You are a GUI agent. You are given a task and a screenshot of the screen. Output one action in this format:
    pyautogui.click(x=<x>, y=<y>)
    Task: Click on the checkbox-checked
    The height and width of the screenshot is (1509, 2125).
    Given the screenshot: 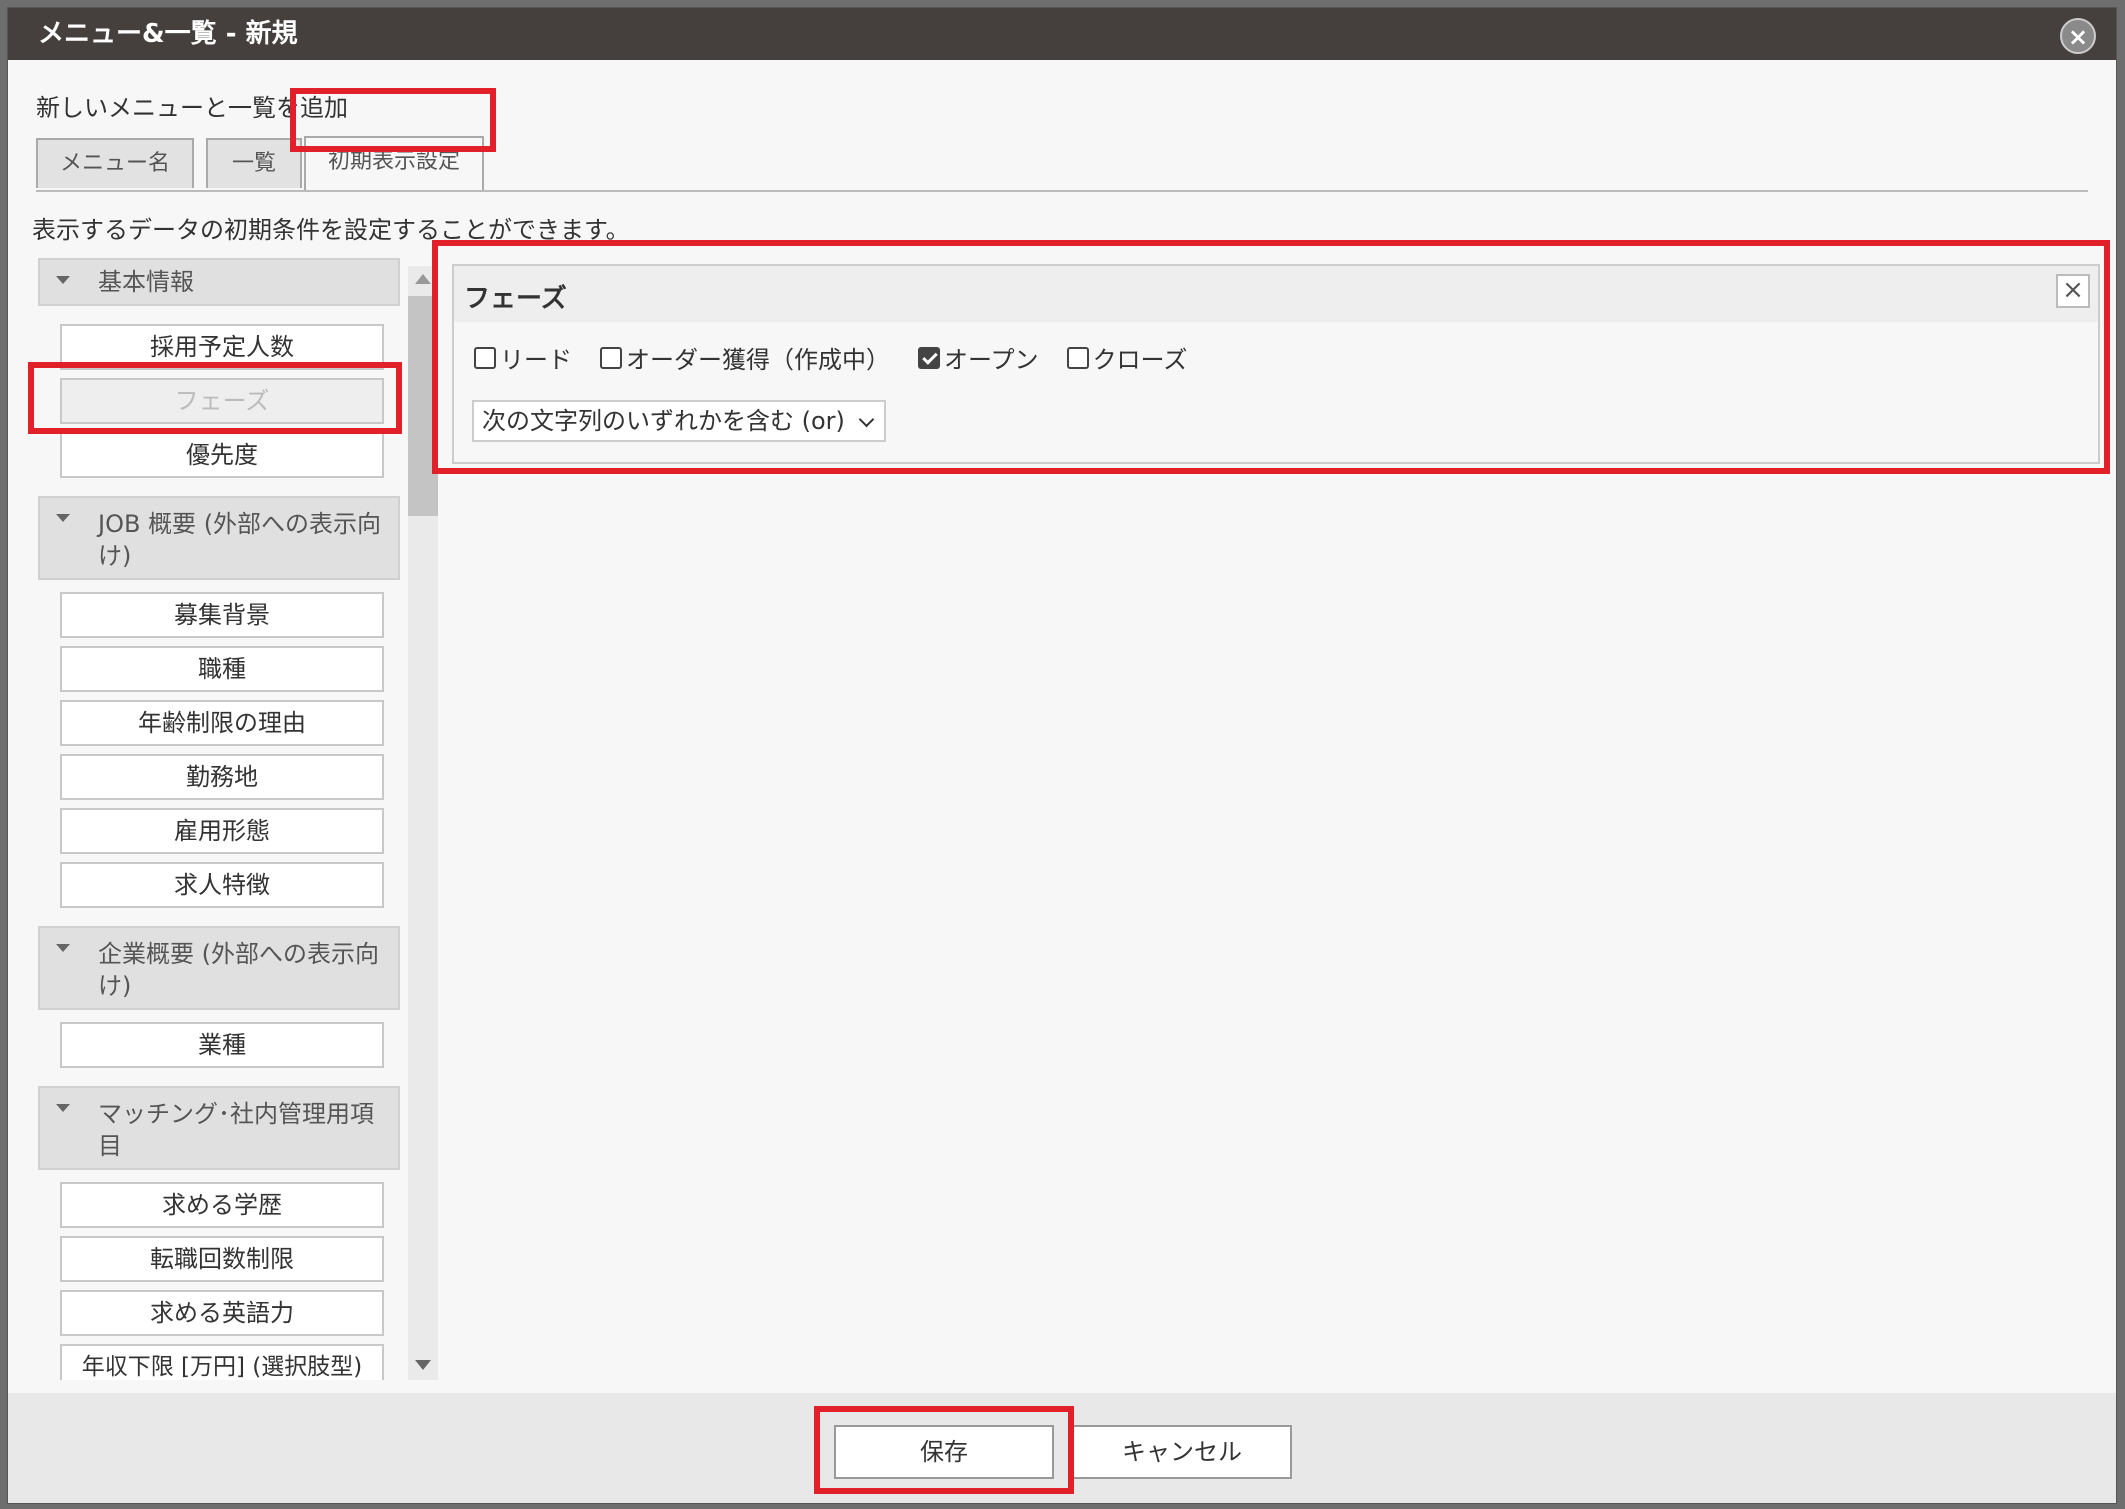 What is the action you would take?
    pyautogui.click(x=929, y=357)
    